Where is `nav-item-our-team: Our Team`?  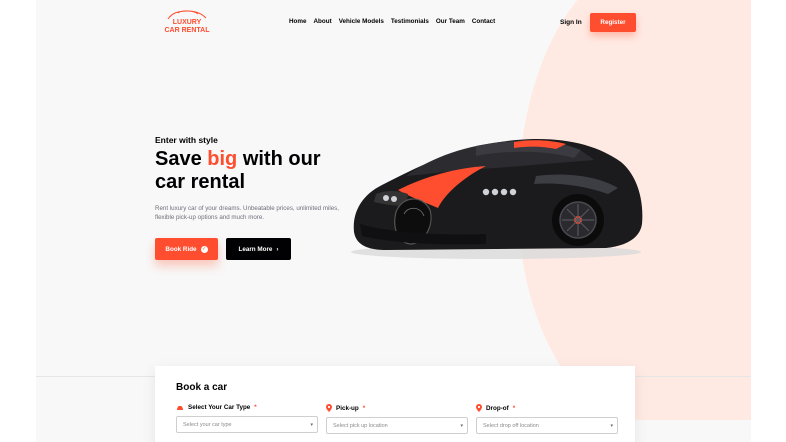
nav-item-our-team: Our Team is located at coordinates (450, 21).